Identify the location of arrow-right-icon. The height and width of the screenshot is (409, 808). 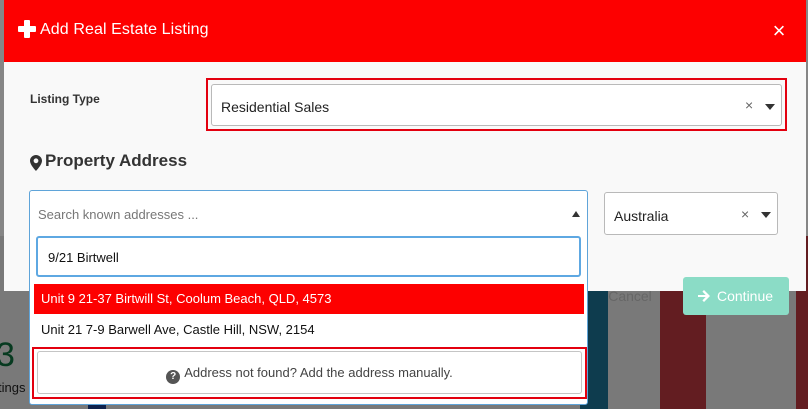
(704, 296).